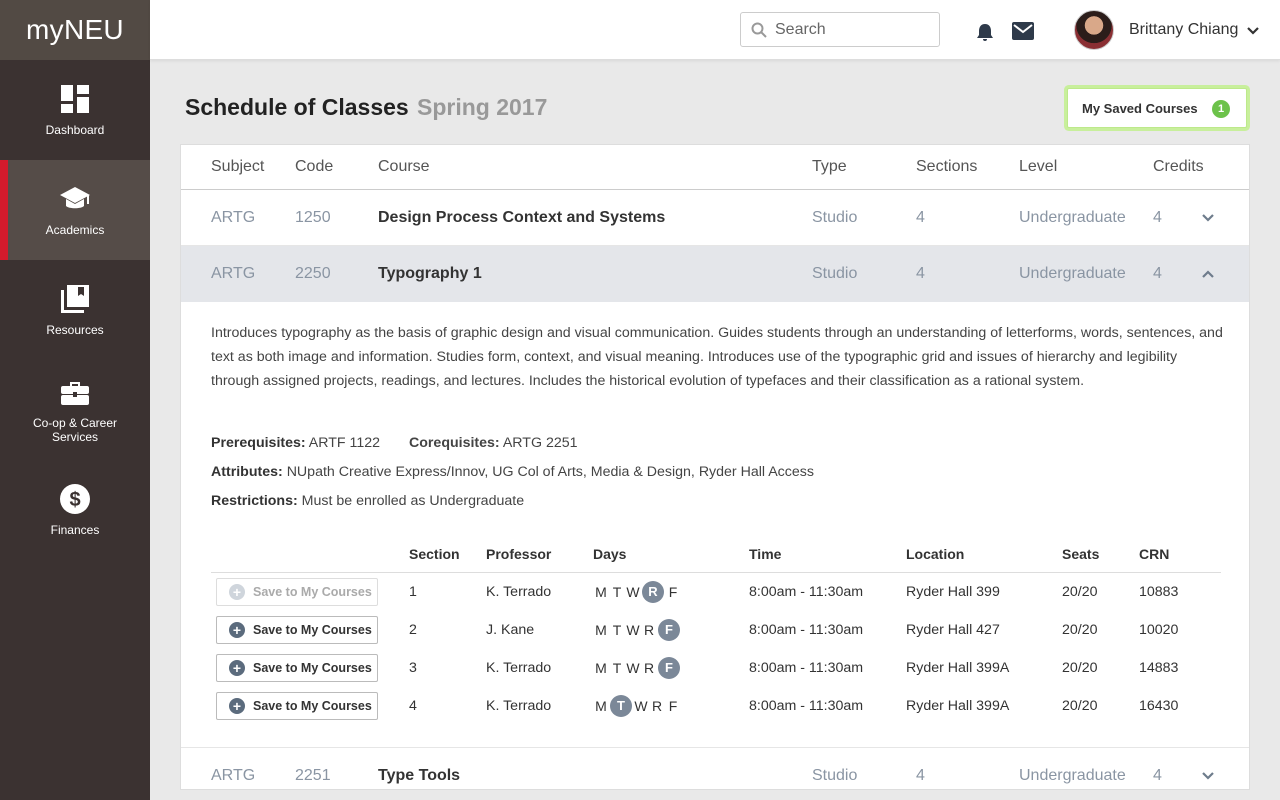 This screenshot has height=800, width=1280. Describe the element at coordinates (1038, 167) in the screenshot. I see `header-level: Level` at that location.